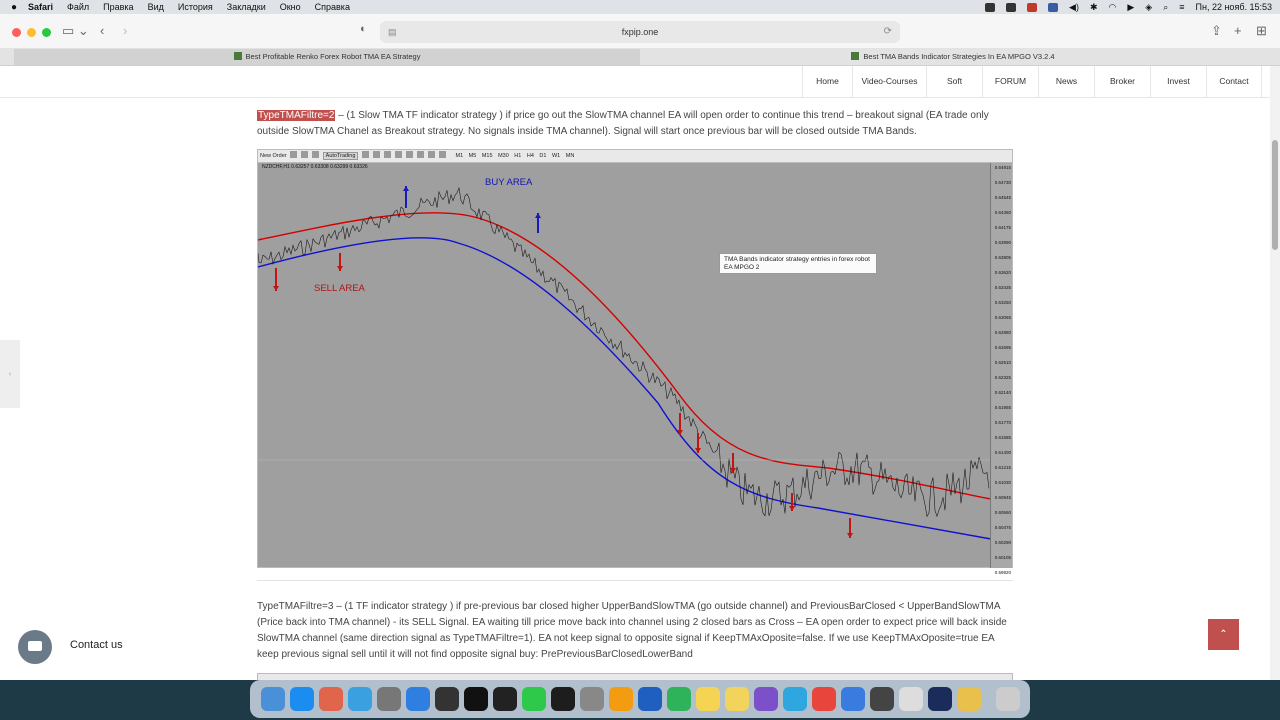 The width and height of the screenshot is (1280, 720). What do you see at coordinates (359, 699) in the screenshot?
I see `cloud-icon` at bounding box center [359, 699].